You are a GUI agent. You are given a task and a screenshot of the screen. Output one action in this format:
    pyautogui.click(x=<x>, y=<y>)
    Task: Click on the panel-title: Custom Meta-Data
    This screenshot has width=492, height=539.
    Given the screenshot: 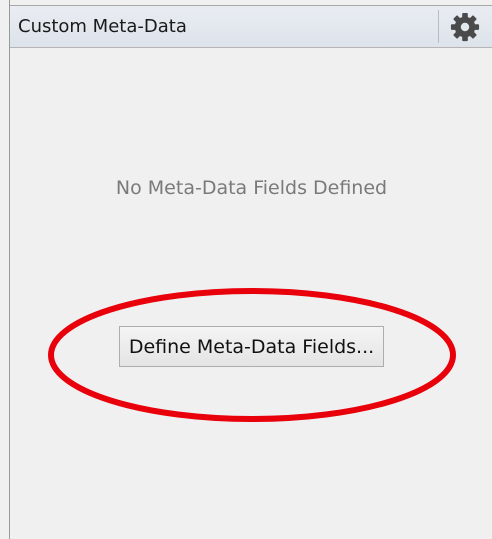 What is the action you would take?
    pyautogui.click(x=102, y=26)
    